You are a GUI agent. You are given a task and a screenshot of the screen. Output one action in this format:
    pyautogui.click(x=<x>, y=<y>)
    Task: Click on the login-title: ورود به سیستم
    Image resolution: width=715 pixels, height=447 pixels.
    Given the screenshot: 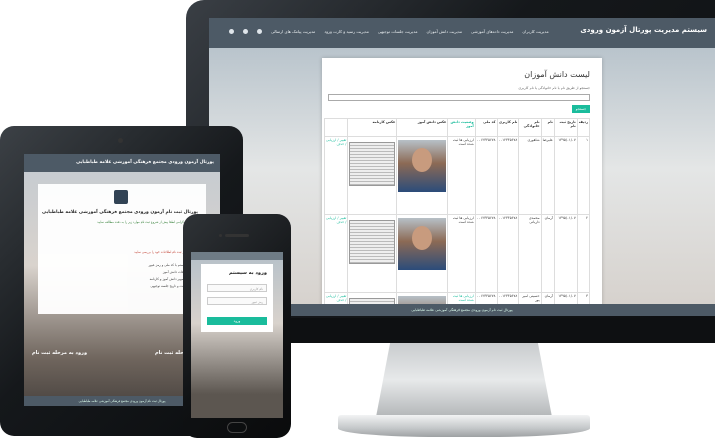 What is the action you would take?
    pyautogui.click(x=247, y=273)
    